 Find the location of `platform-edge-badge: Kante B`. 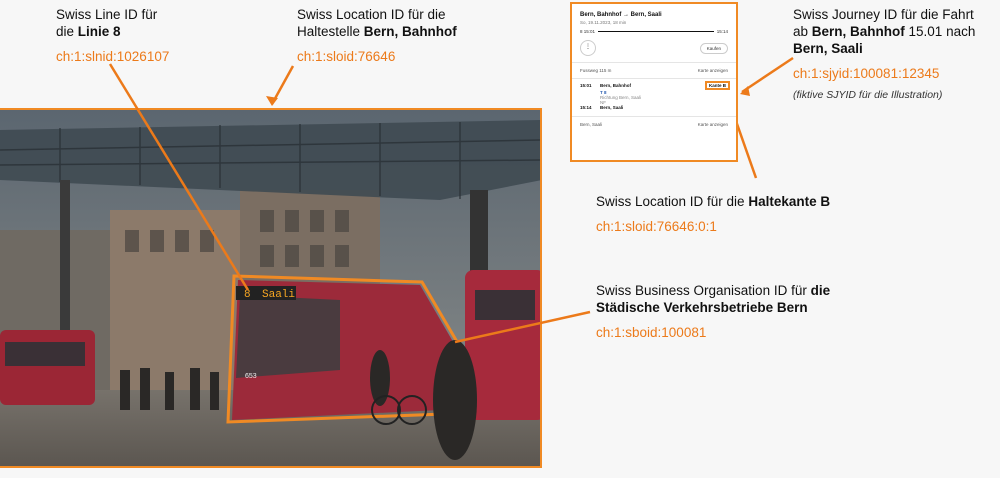

platform-edge-badge: Kante B is located at coordinates (717, 85).